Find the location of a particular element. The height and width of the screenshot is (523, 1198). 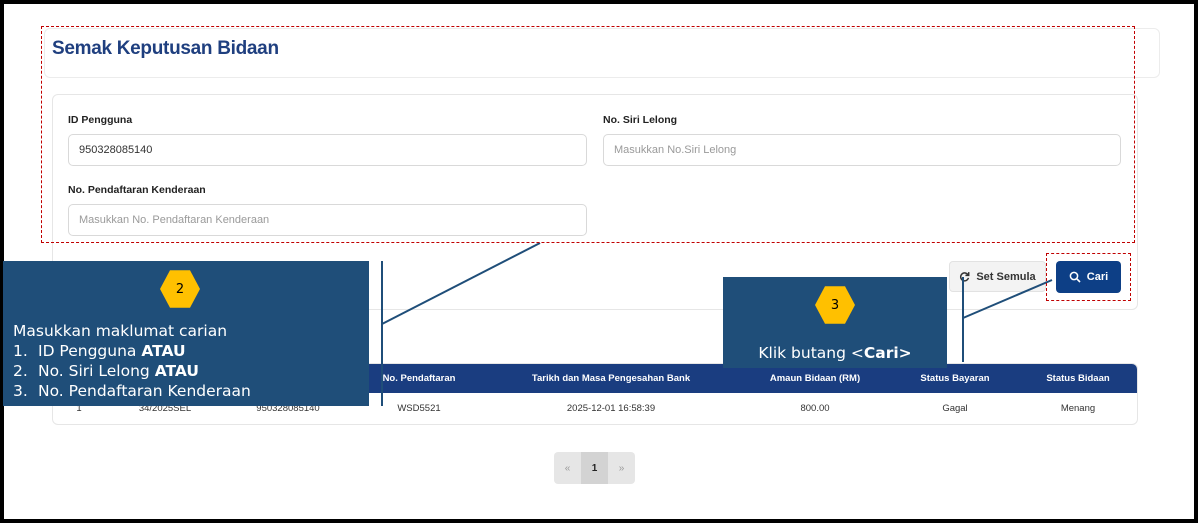

callout-step-2-item: 3. No. Pendaftaran Kenderaan is located at coordinates (132, 391).